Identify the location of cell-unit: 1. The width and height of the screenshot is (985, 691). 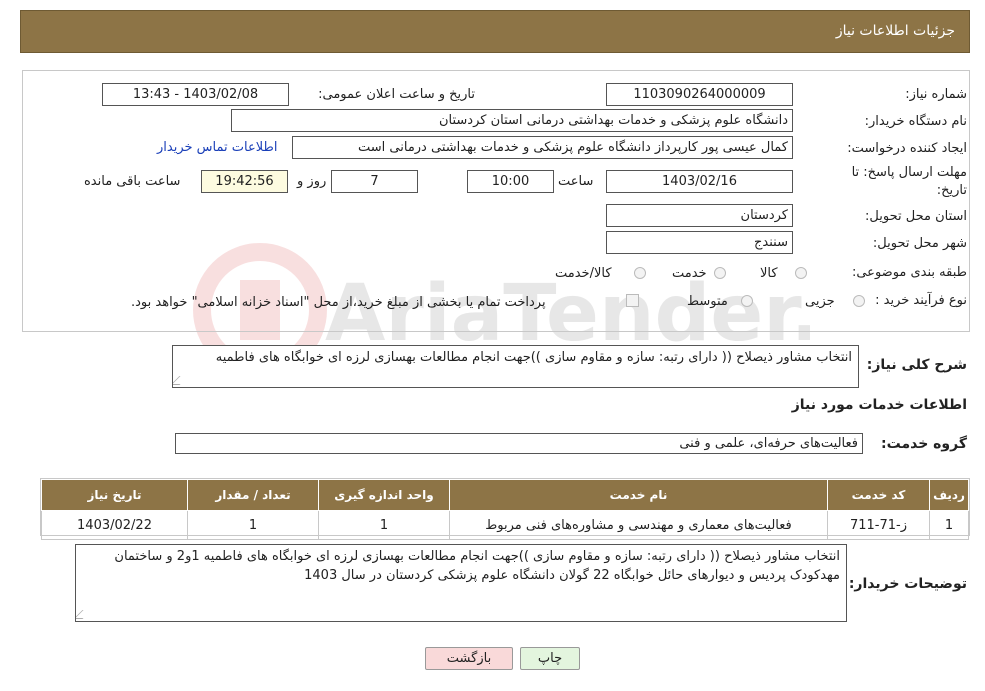
(384, 525).